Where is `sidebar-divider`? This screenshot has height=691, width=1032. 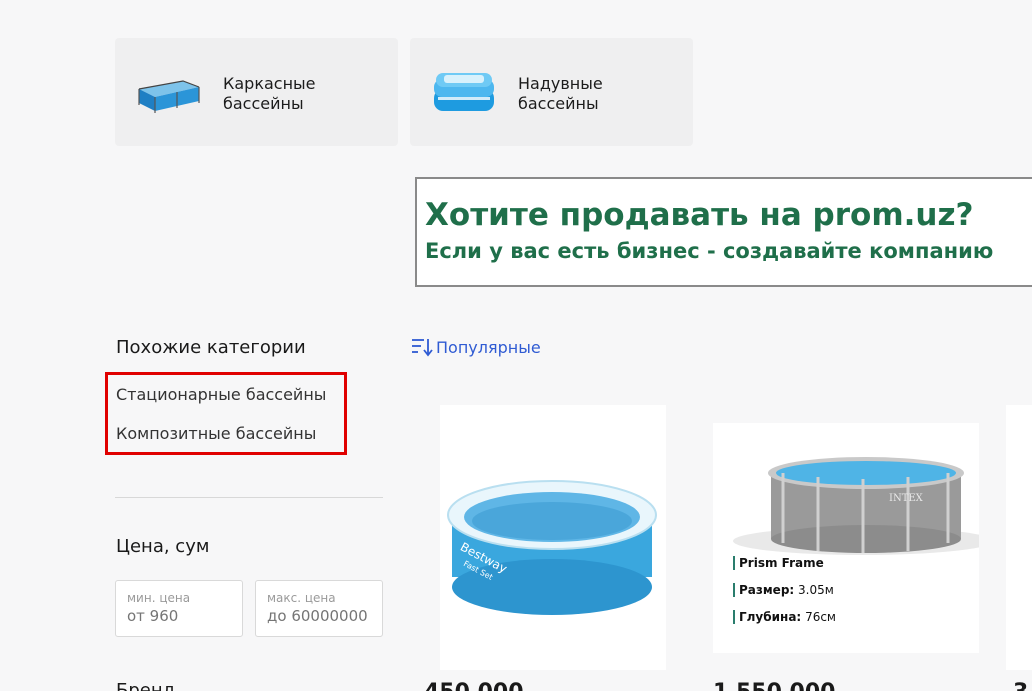
sidebar-divider is located at coordinates (249, 497).